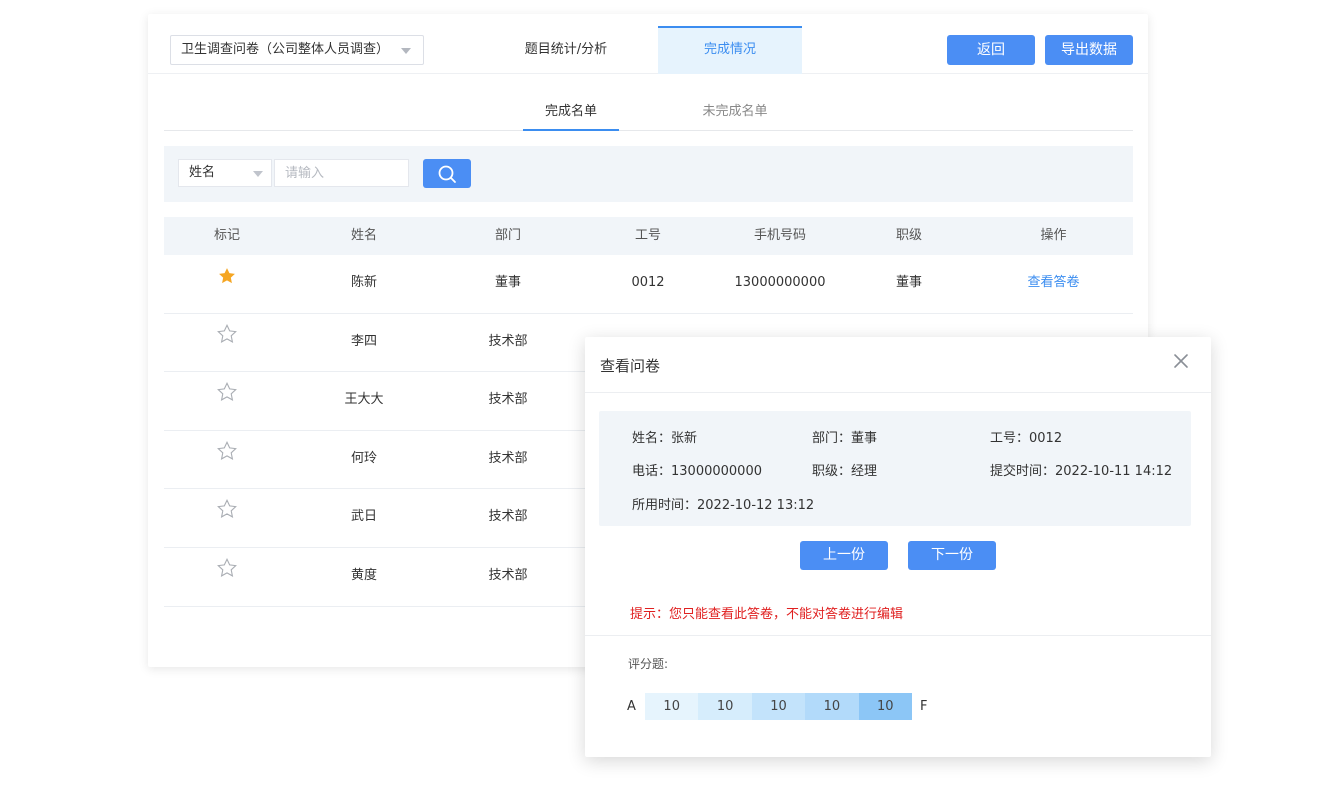 The width and height of the screenshot is (1340, 800). I want to click on table-header: 标记 姓名 部门 工号 手机号码 职级 操作, so click(648, 236).